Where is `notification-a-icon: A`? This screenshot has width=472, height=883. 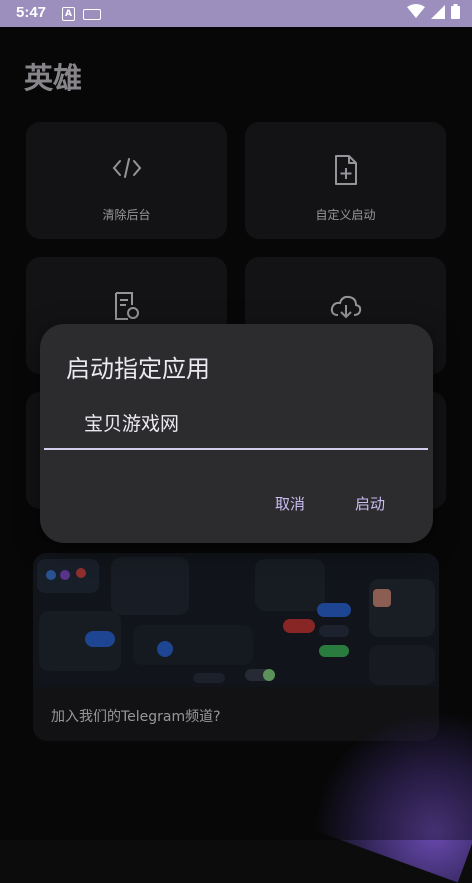 notification-a-icon: A is located at coordinates (68, 14).